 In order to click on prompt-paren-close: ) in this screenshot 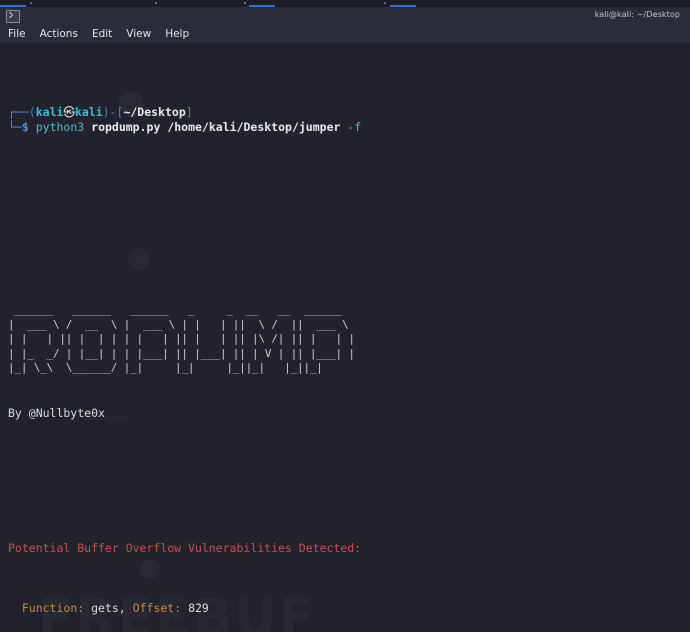, I will do `click(106, 112)`.